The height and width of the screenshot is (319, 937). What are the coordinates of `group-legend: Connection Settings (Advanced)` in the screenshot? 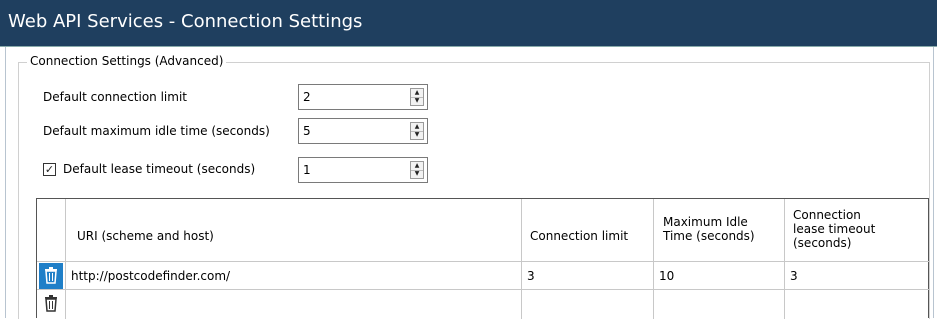 It's located at (127, 61).